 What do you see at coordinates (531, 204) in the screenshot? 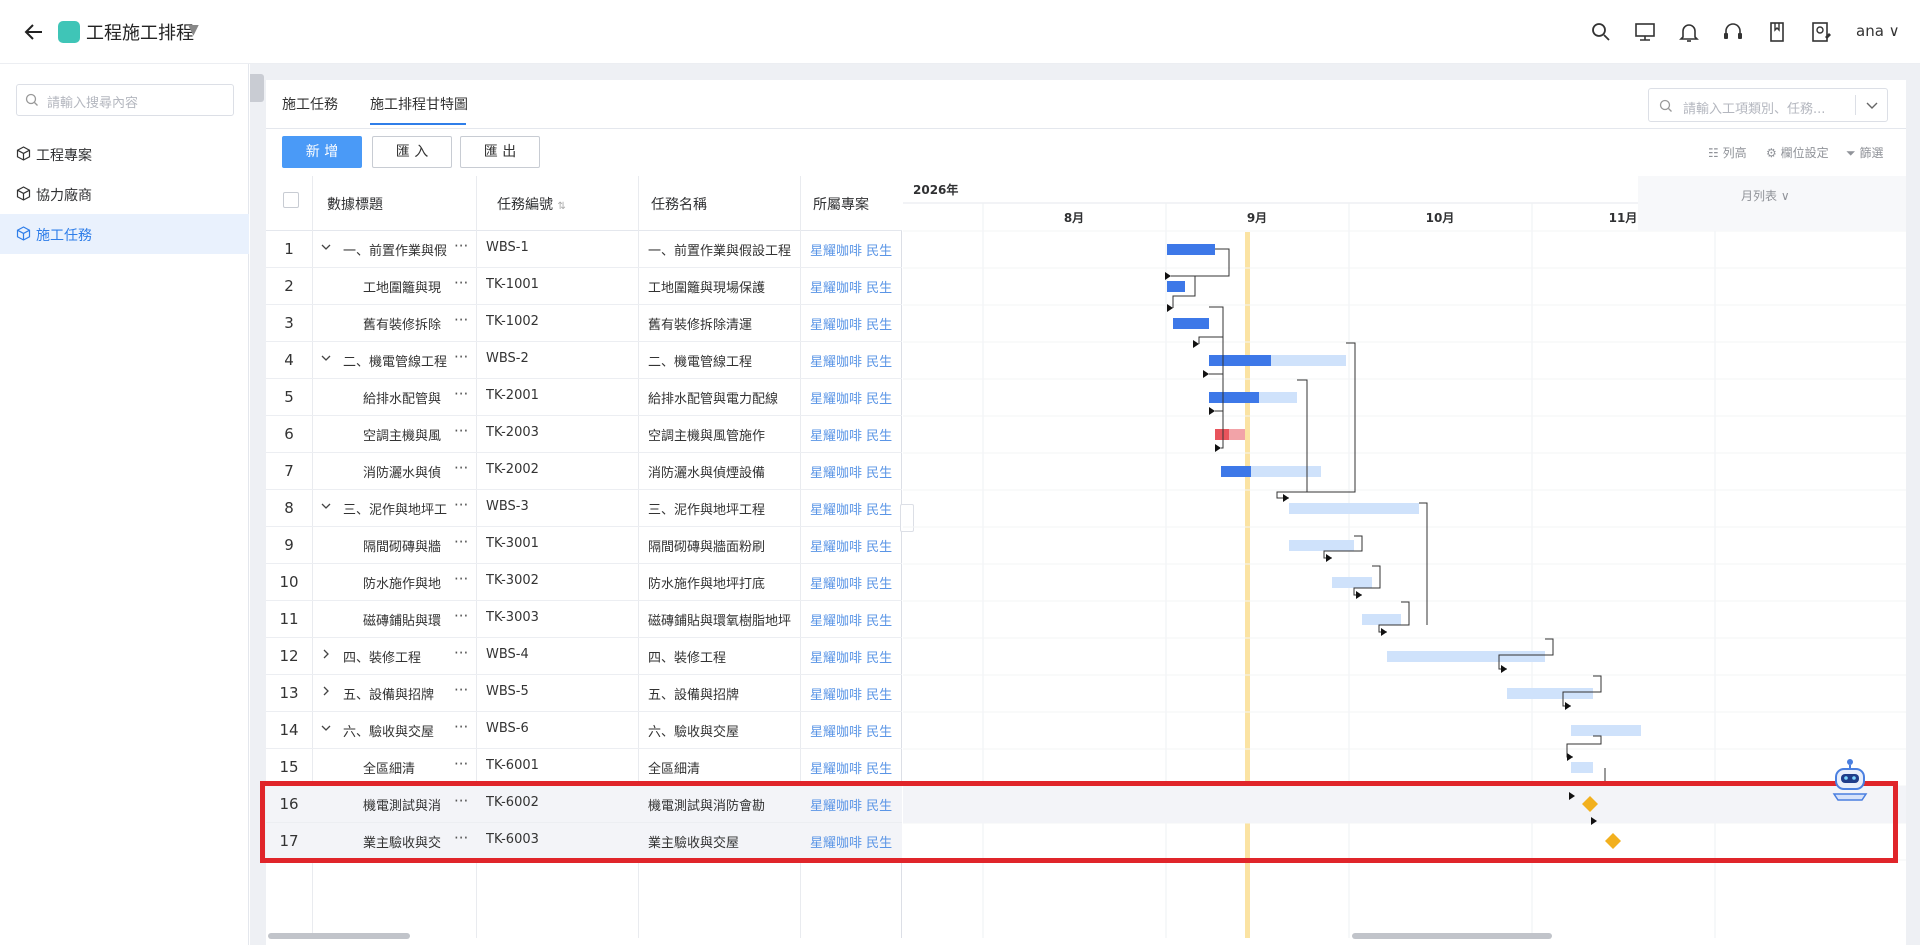
I see `header-code: 任務編號 ⇅` at bounding box center [531, 204].